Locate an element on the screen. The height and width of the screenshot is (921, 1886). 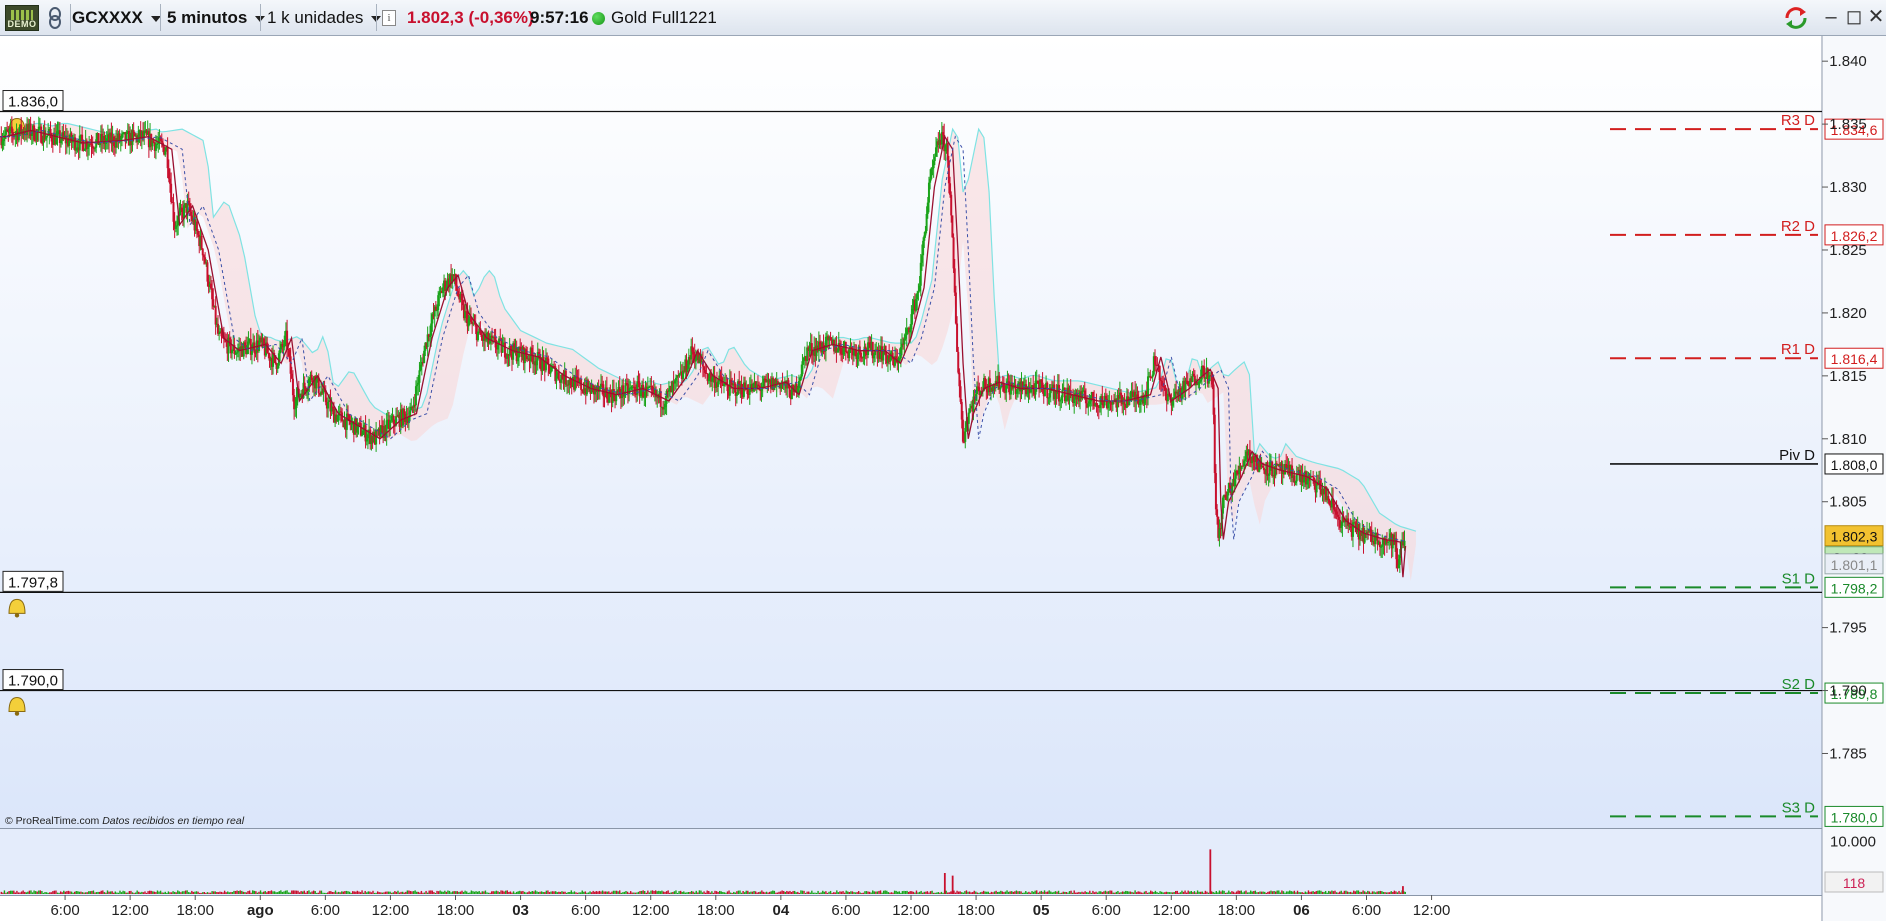
y-tick-label: 1.815 is located at coordinates (1848, 376).